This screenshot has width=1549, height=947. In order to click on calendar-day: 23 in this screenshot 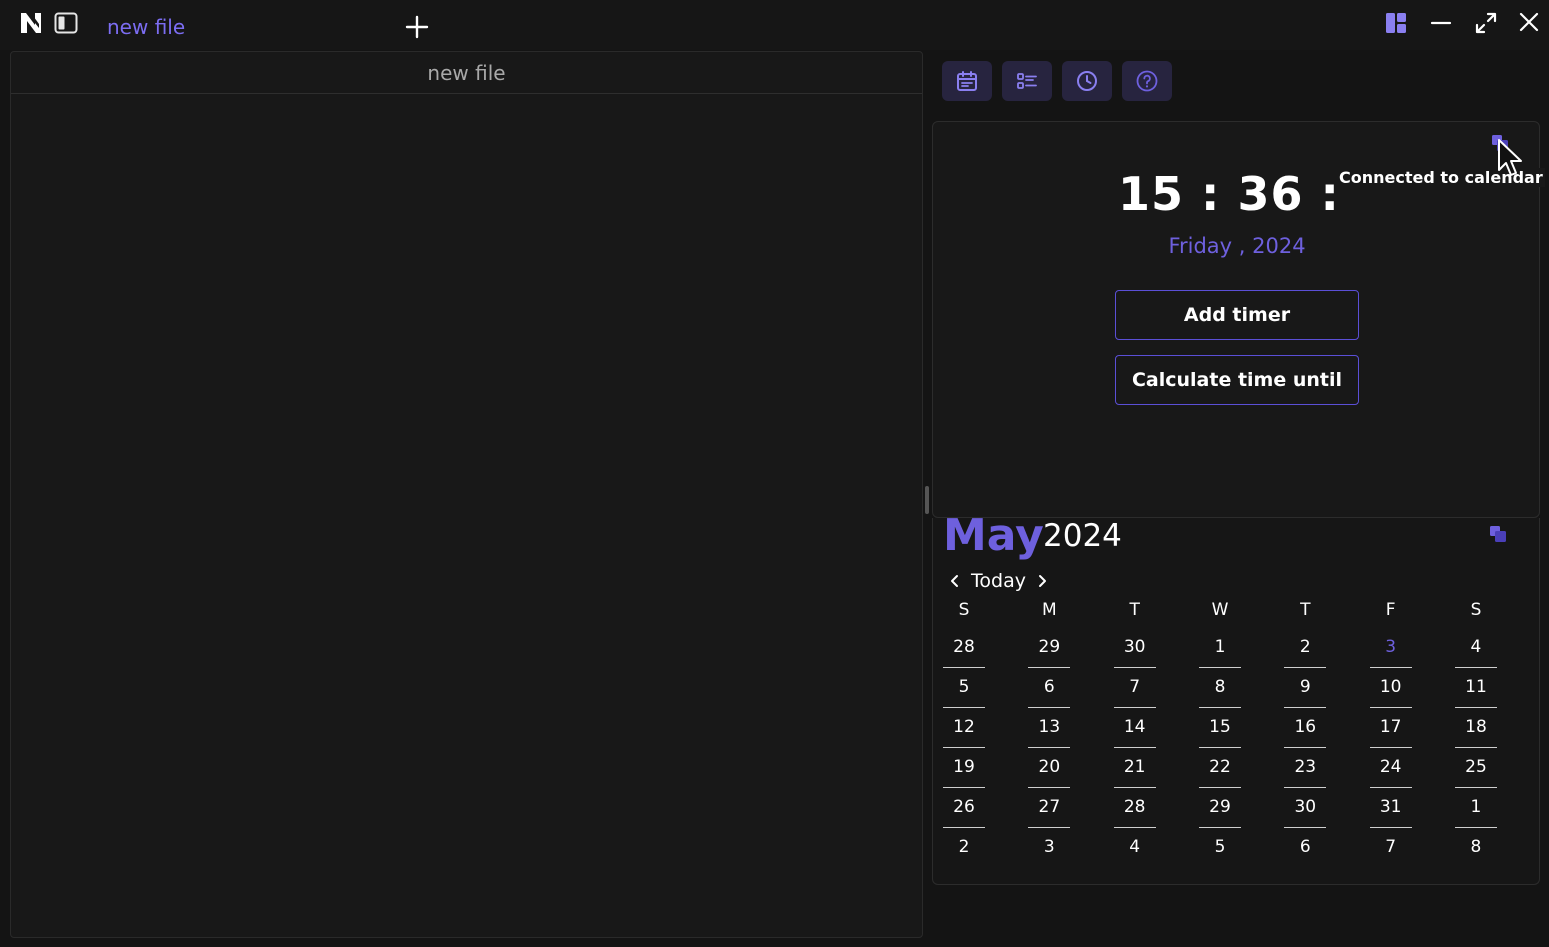, I will do `click(1305, 768)`.